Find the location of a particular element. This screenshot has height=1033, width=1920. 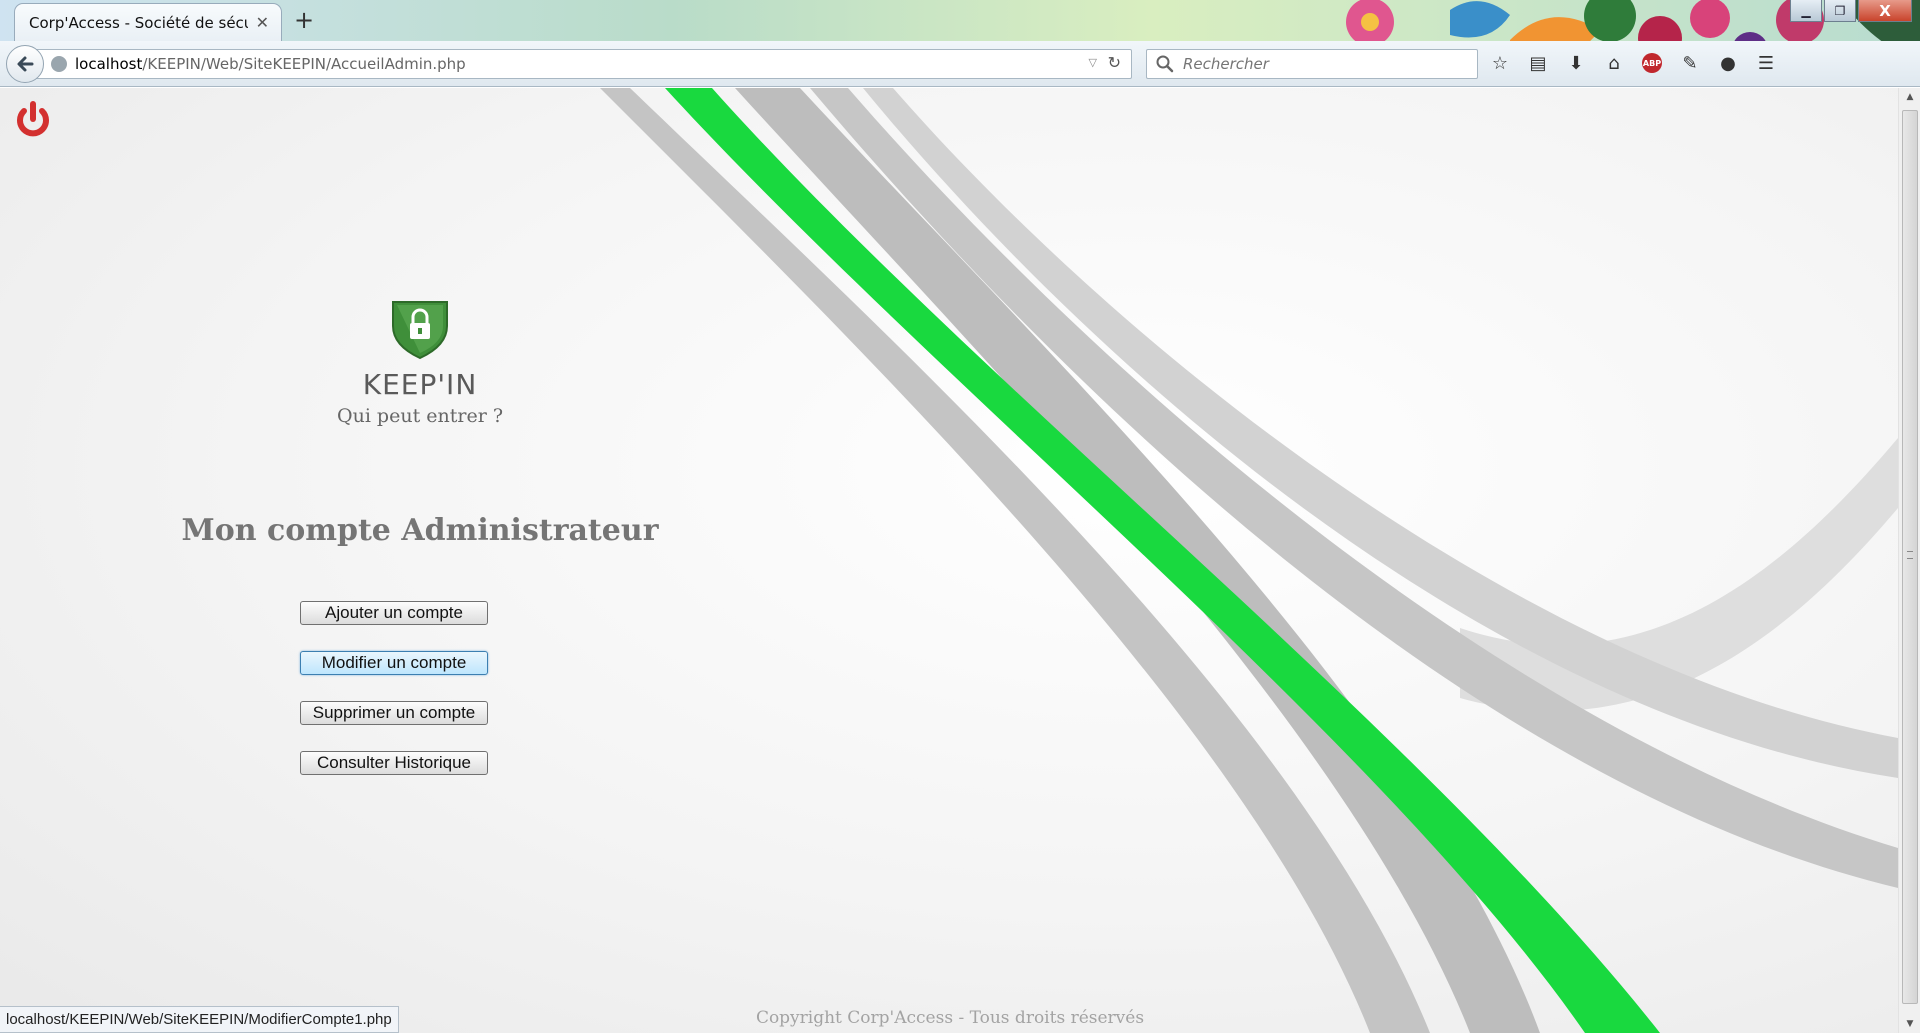

search-bar is located at coordinates (1312, 64).